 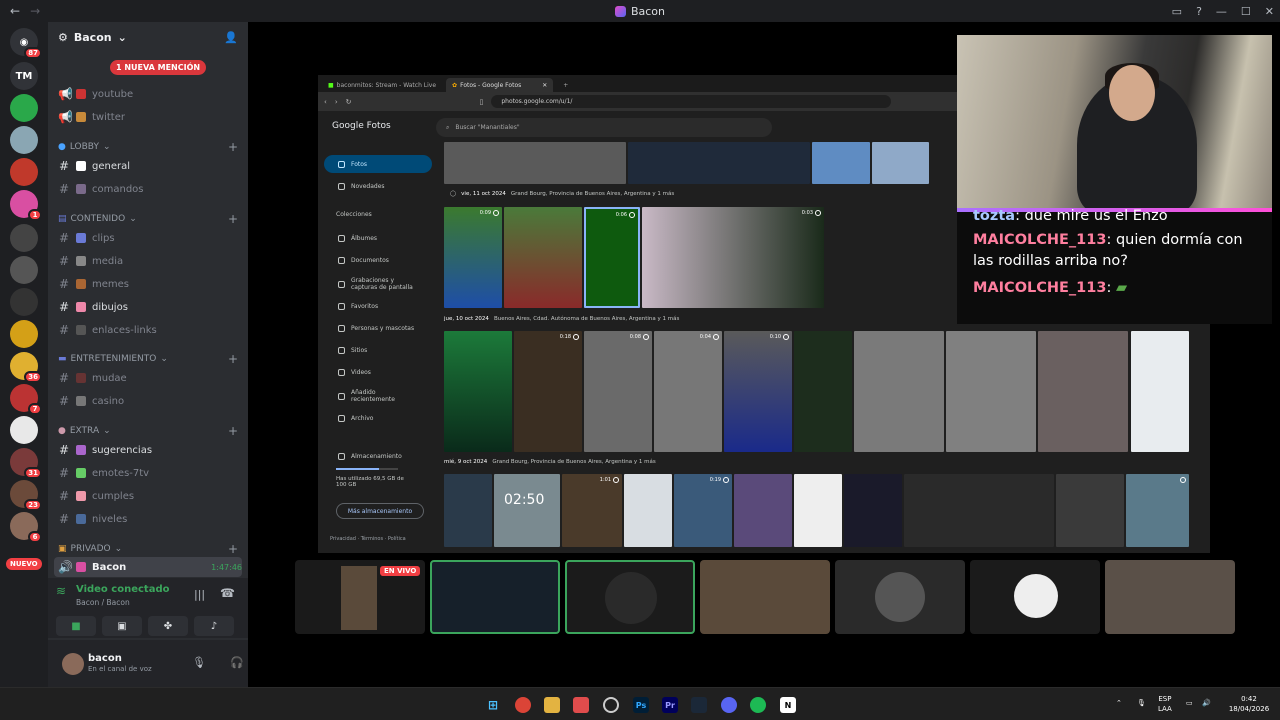 I want to click on new-tab-button: +, so click(x=565, y=85).